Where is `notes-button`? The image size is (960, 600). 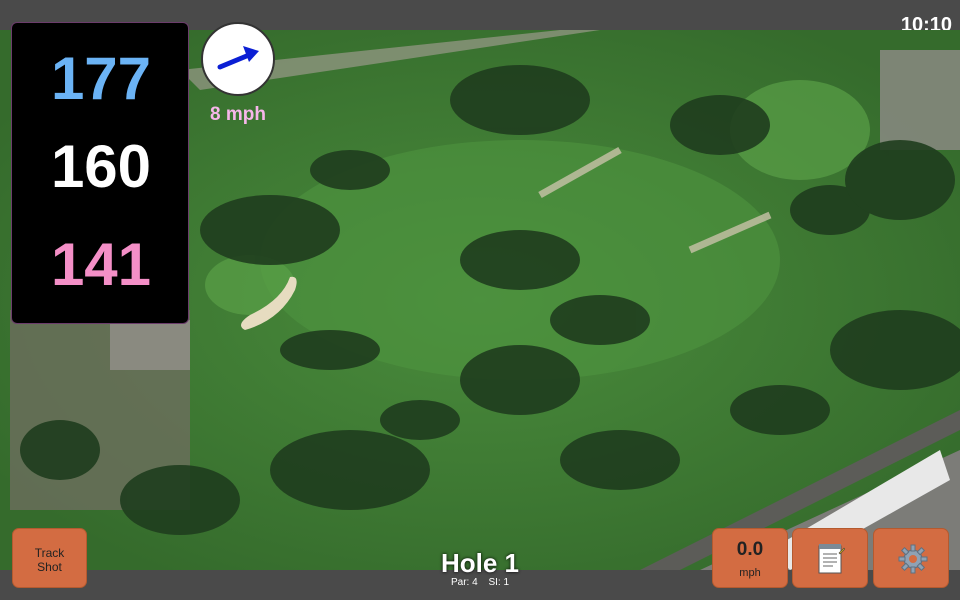
notes-button is located at coordinates (830, 558).